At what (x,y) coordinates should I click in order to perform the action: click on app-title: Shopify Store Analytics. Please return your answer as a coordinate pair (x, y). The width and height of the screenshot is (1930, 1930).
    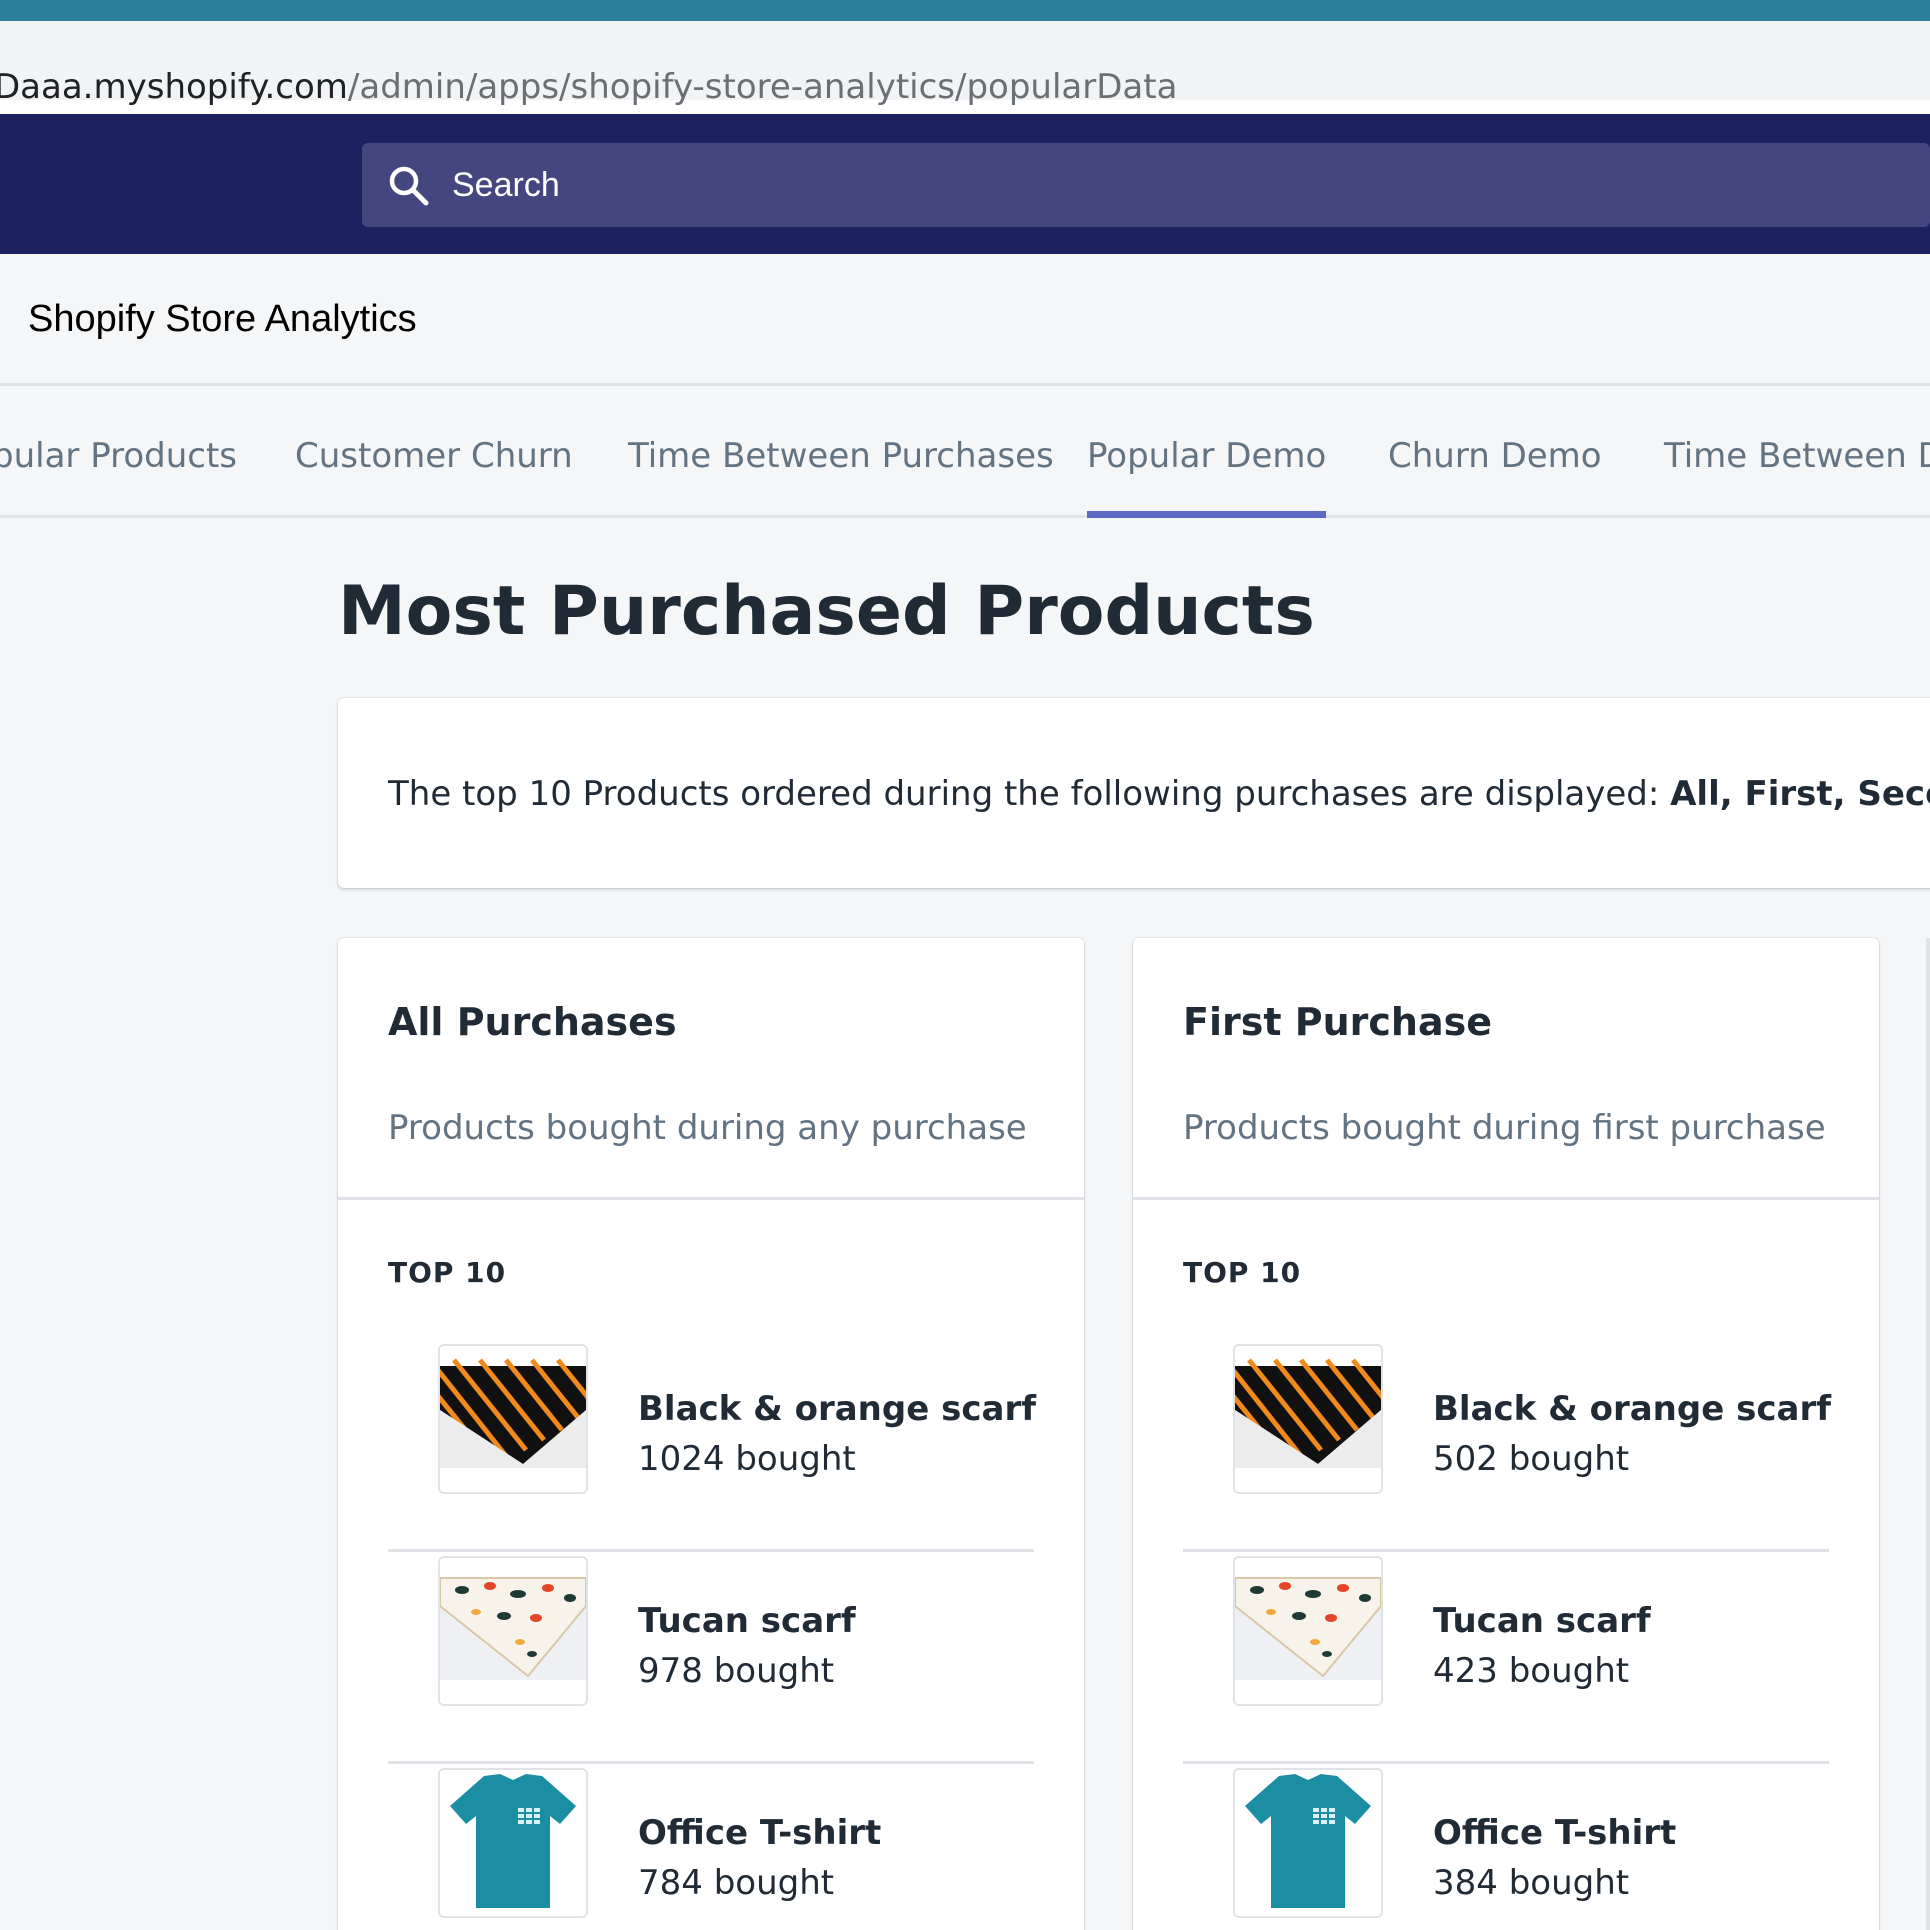
    Looking at the image, I should click on (222, 319).